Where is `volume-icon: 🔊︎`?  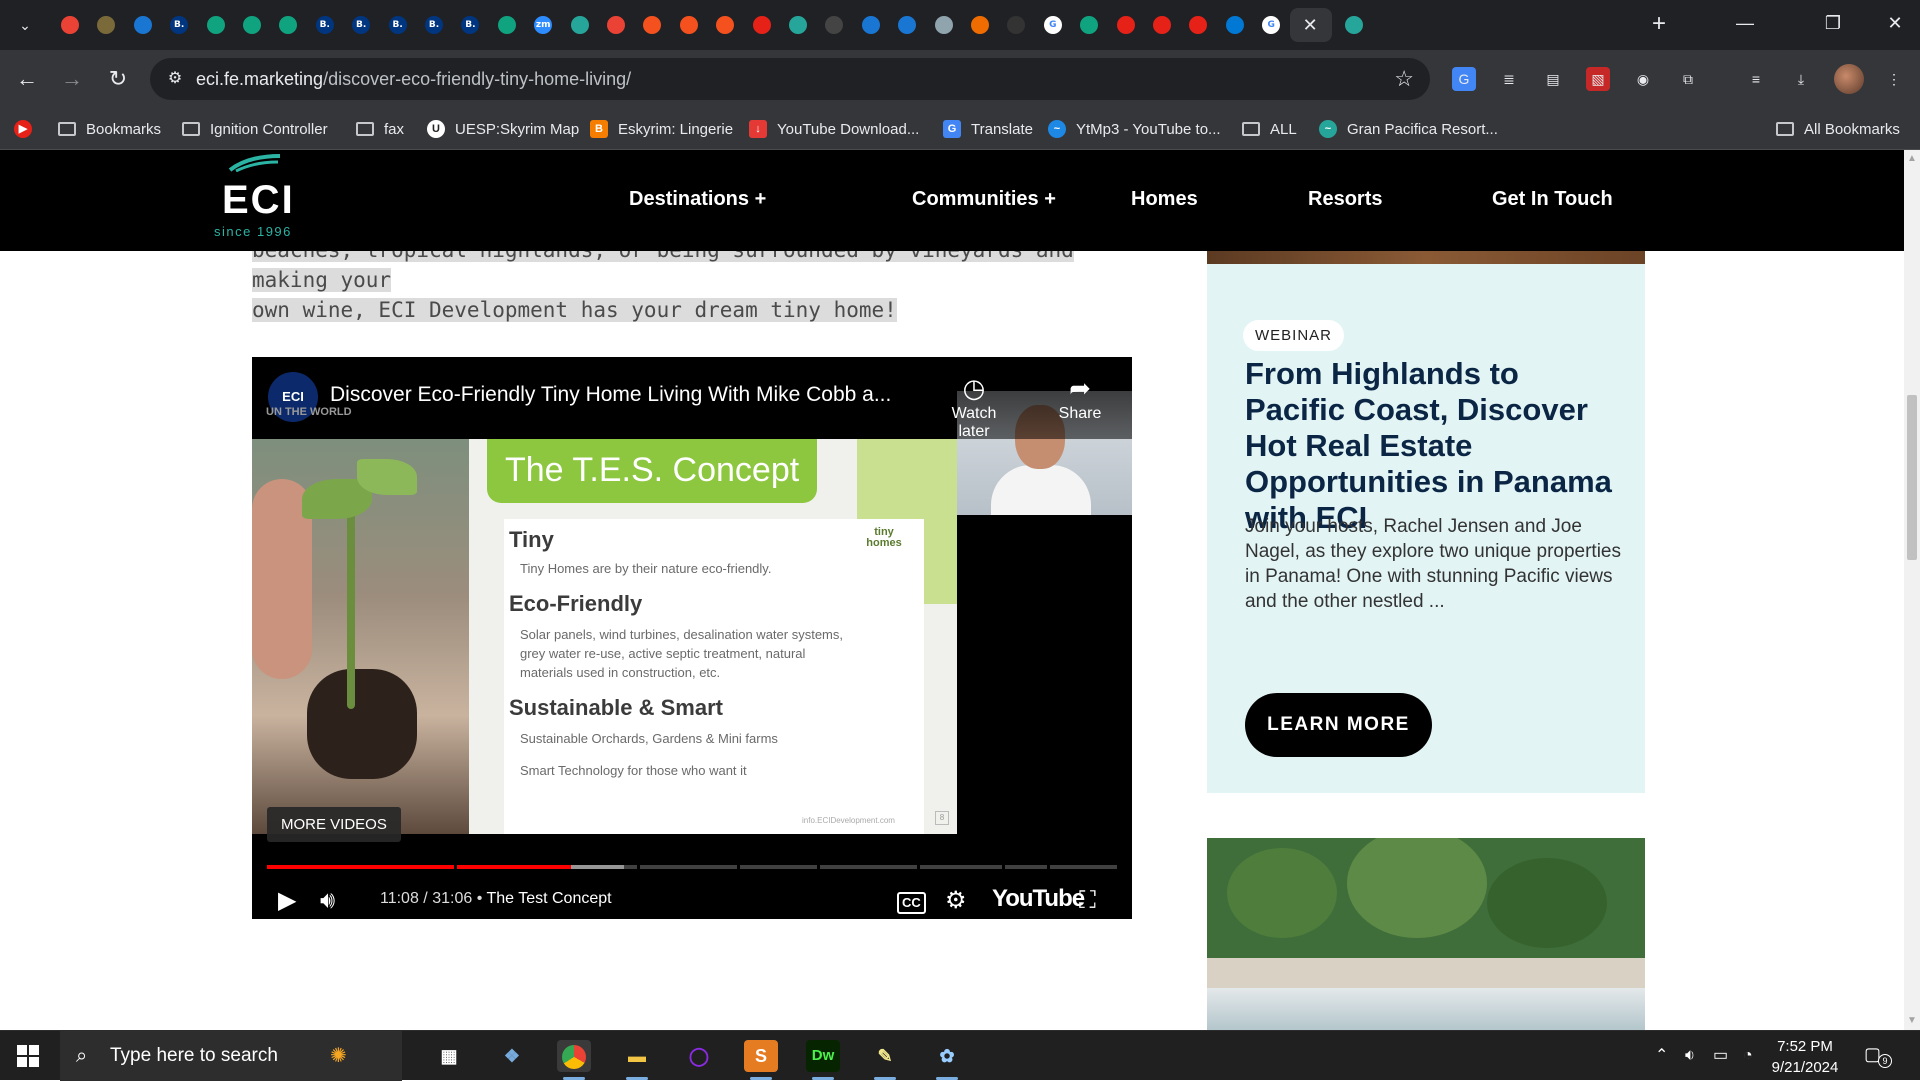
volume-icon: 🔊︎ is located at coordinates (327, 901).